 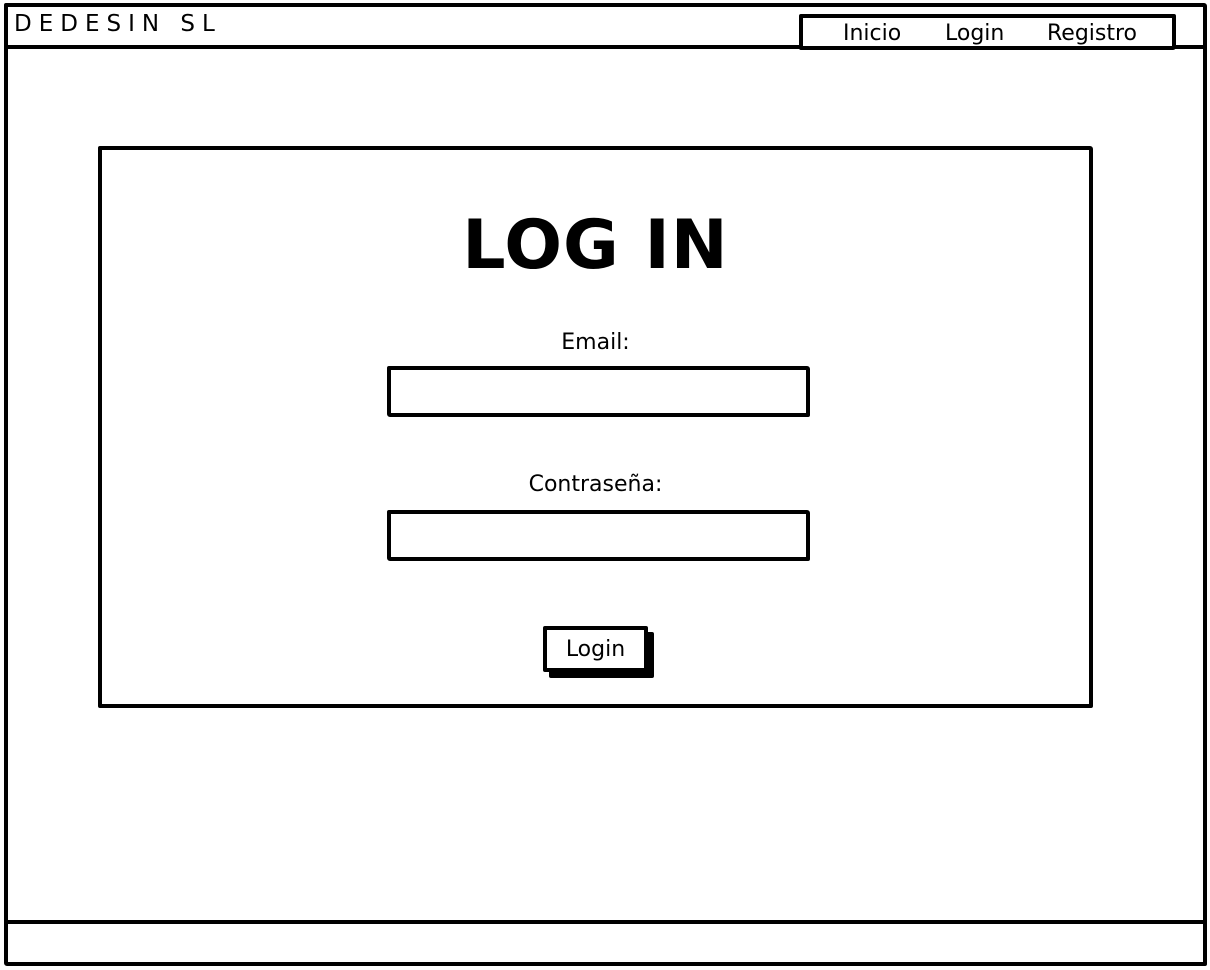 What do you see at coordinates (595, 484) in the screenshot?
I see `password-label: Contraseña:` at bounding box center [595, 484].